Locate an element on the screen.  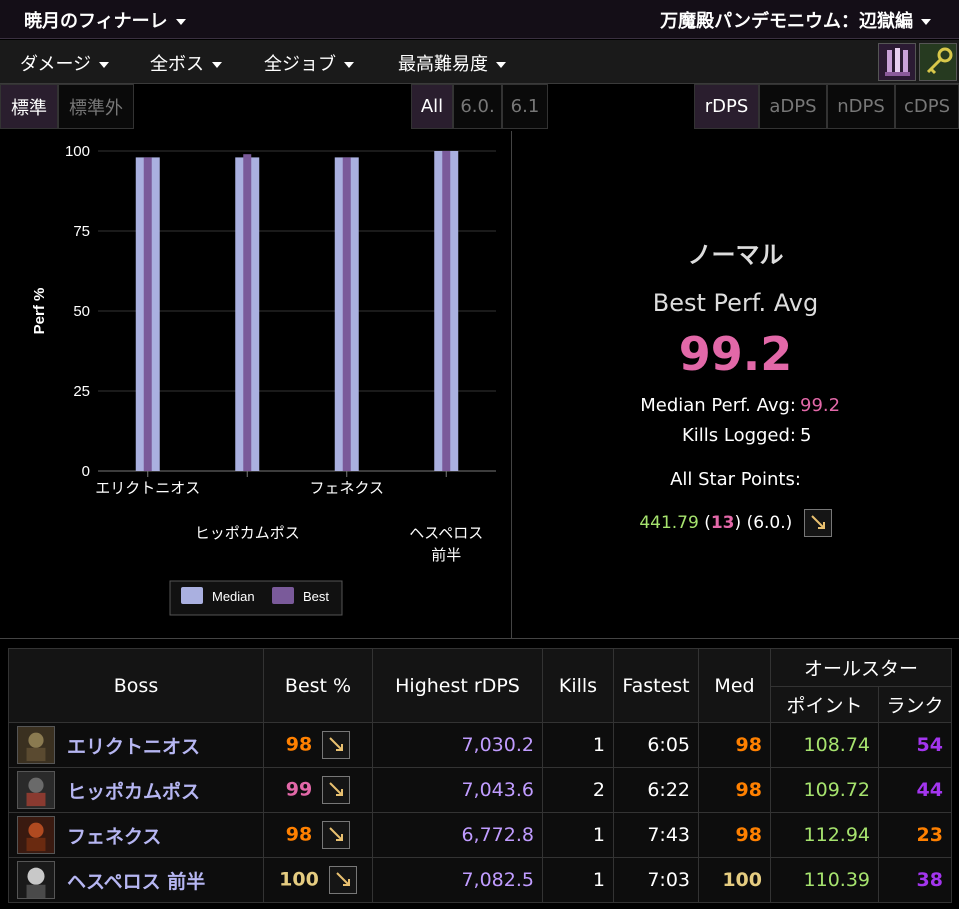
median-perf-label: Median Perf. Avg: is located at coordinates (718, 405).